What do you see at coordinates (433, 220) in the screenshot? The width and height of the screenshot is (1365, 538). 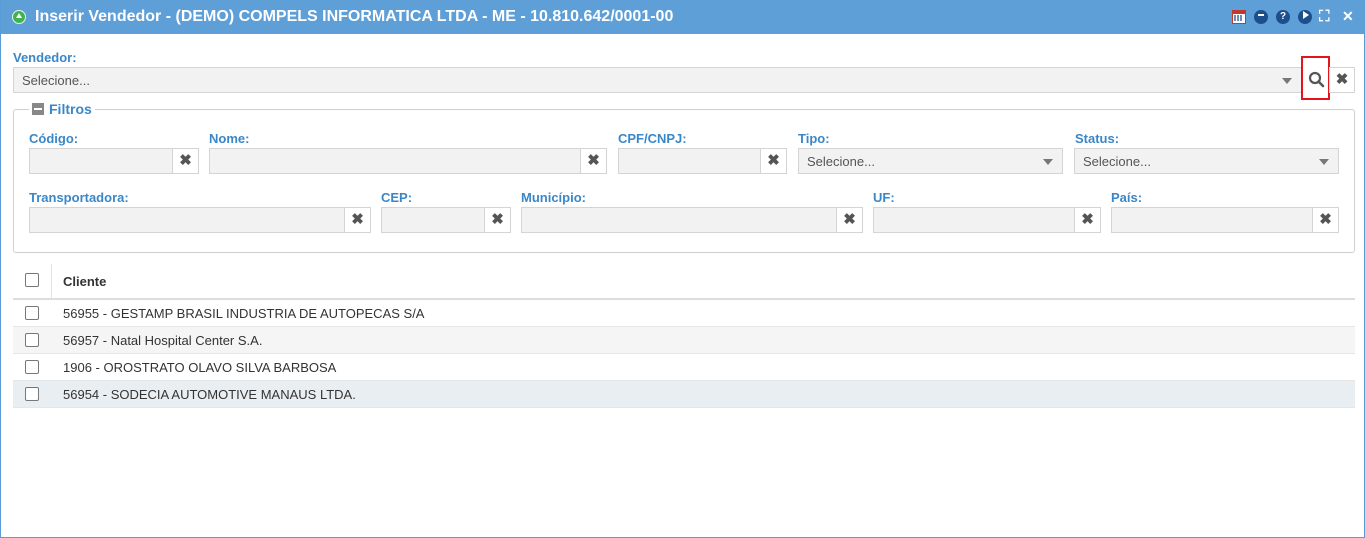 I see `cep-input` at bounding box center [433, 220].